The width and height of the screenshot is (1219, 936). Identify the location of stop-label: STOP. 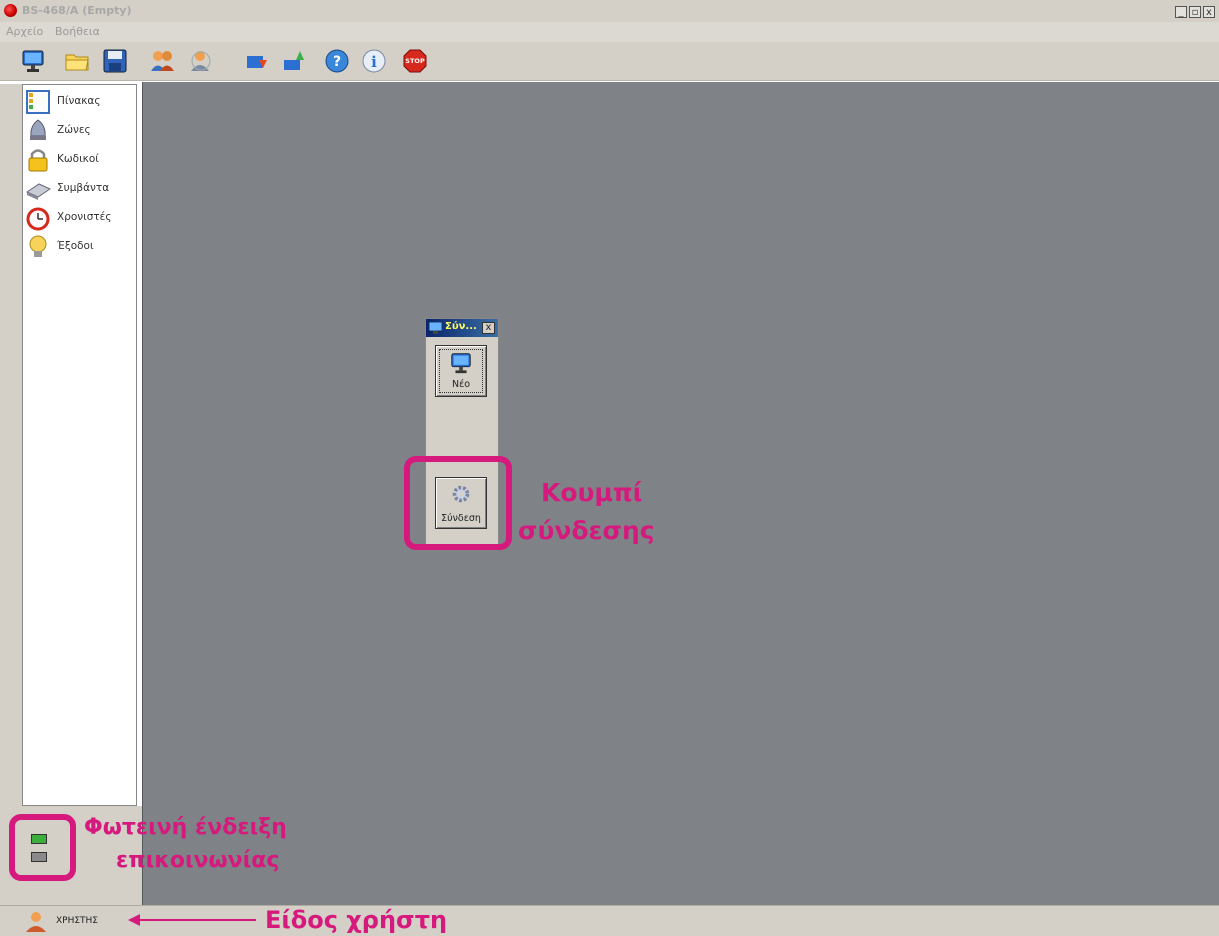
(415, 61).